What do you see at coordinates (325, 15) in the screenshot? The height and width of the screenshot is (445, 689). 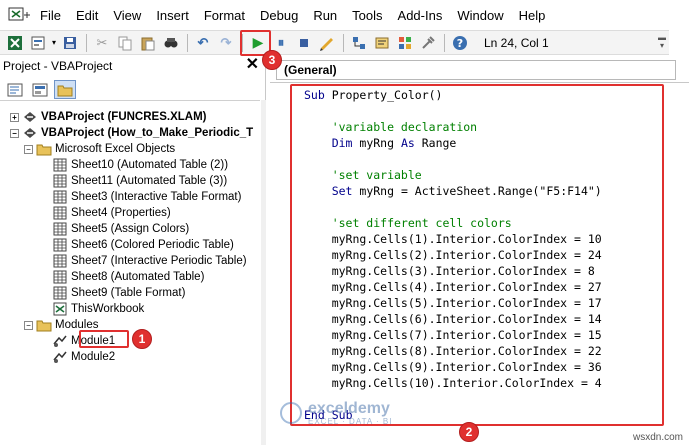 I see `menu-run: Run` at bounding box center [325, 15].